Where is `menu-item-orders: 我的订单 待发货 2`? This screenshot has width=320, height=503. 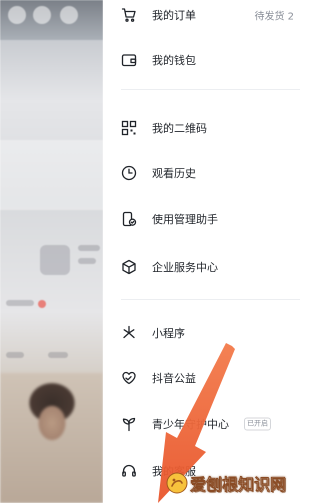 menu-item-orders: 我的订单 待发货 2 is located at coordinates (201, 17).